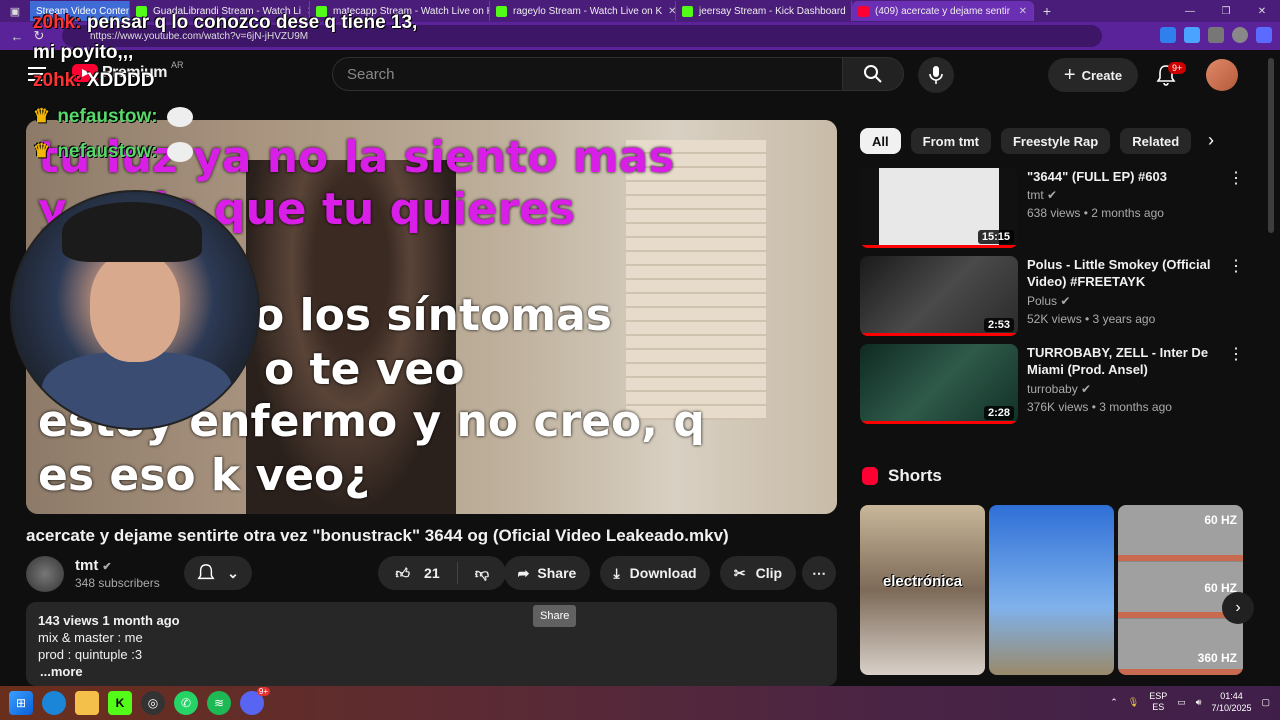 The width and height of the screenshot is (1280, 720). I want to click on file-explorer-icon, so click(87, 703).